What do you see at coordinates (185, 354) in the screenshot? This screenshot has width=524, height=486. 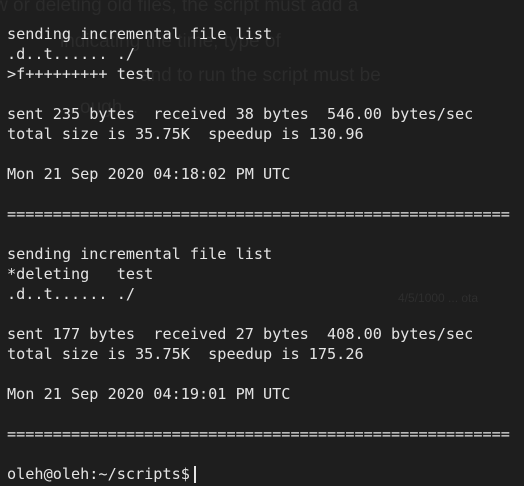 I see `terminal-line: total size is 35.75K speedup is 175.26` at bounding box center [185, 354].